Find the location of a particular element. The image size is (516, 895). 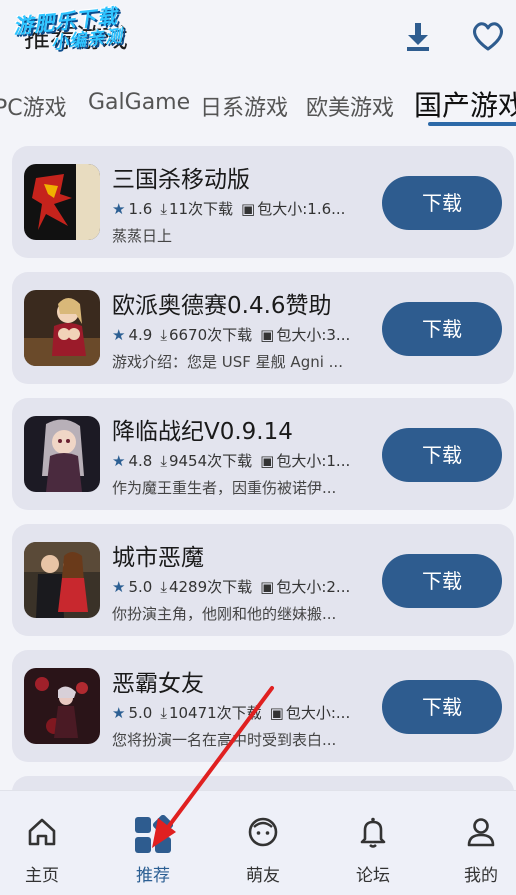

game-downloads: 4289次下载 is located at coordinates (210, 587).